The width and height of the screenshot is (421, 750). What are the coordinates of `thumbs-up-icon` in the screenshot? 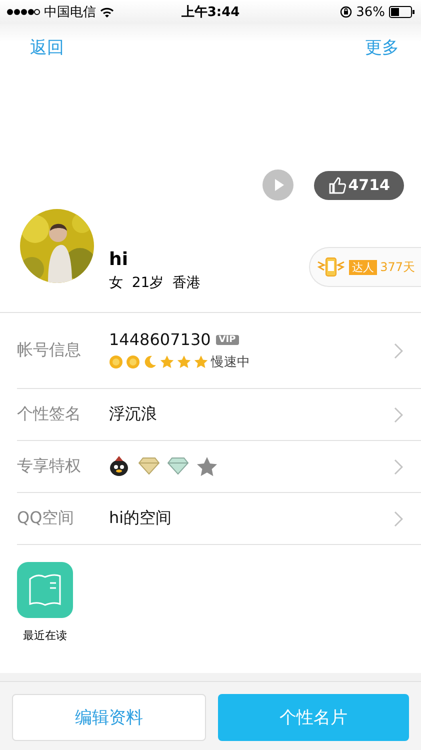 It's located at (337, 185).